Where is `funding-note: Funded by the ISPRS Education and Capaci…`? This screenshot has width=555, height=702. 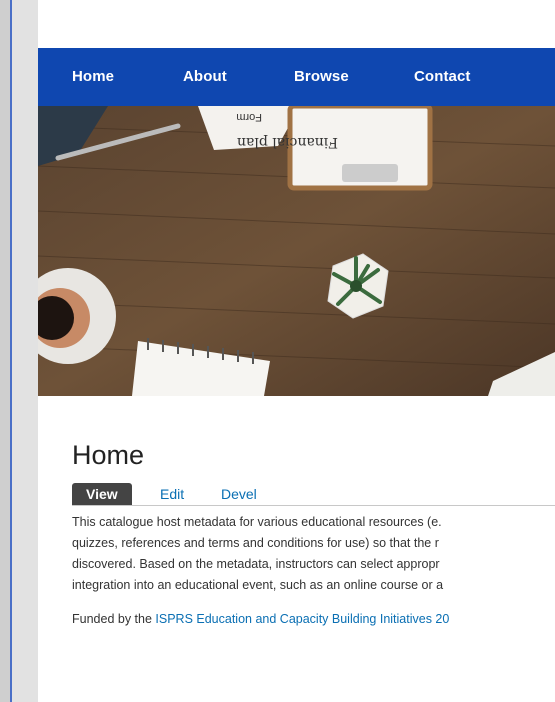
funding-note: Funded by the ISPRS Education and Capaci… is located at coordinates (313, 619).